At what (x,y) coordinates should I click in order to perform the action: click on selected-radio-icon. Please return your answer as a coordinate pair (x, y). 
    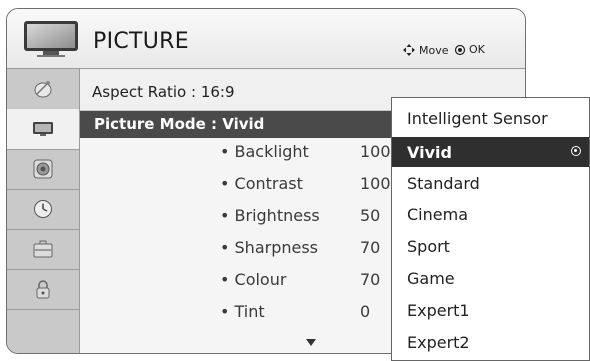
    Looking at the image, I should click on (576, 151).